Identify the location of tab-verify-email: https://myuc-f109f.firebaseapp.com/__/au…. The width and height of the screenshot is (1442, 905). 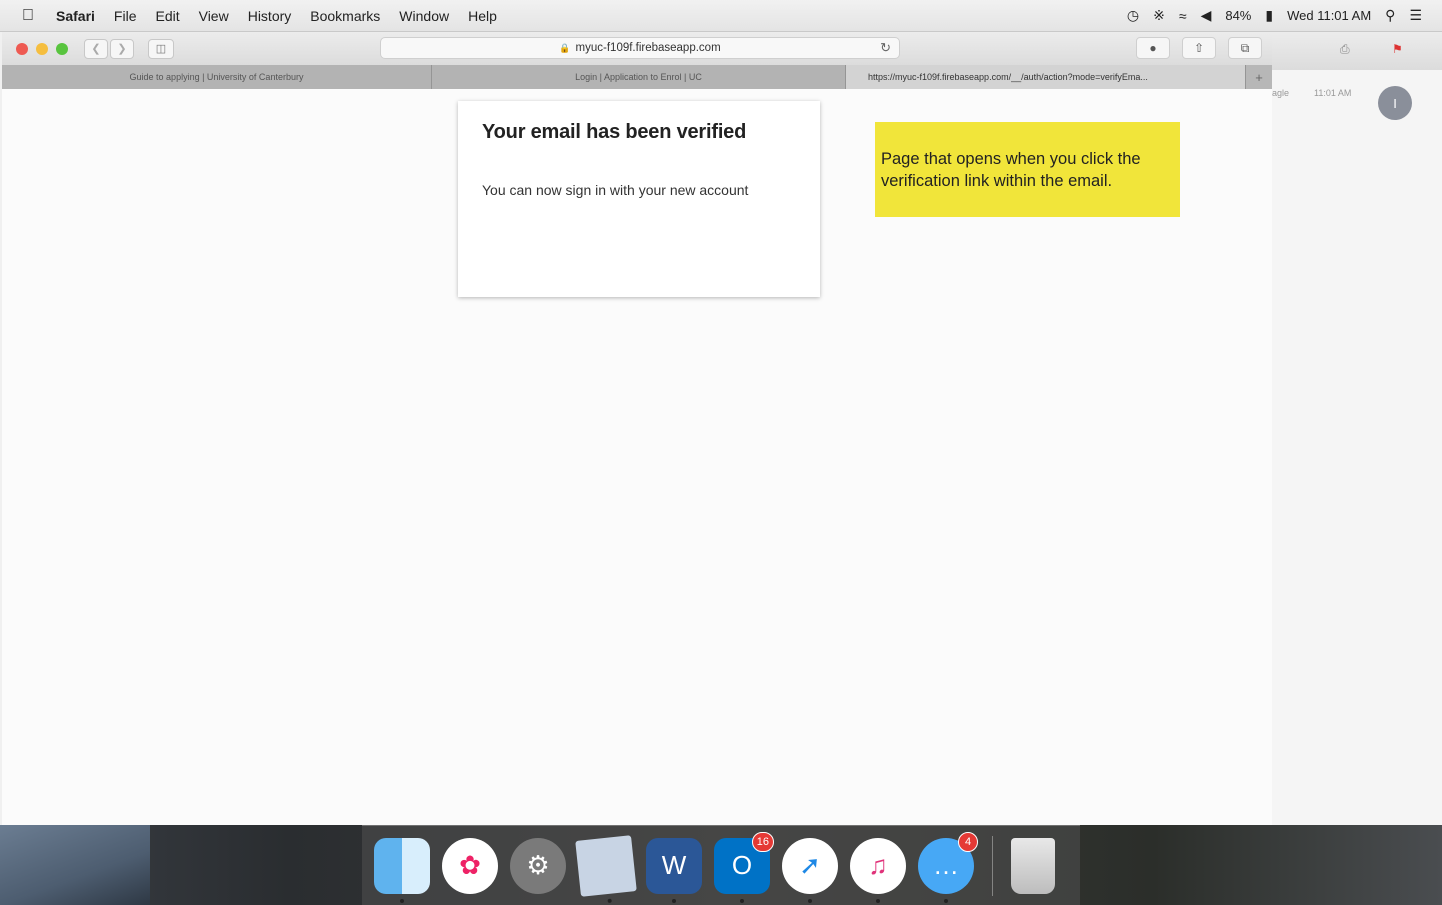
(1046, 77).